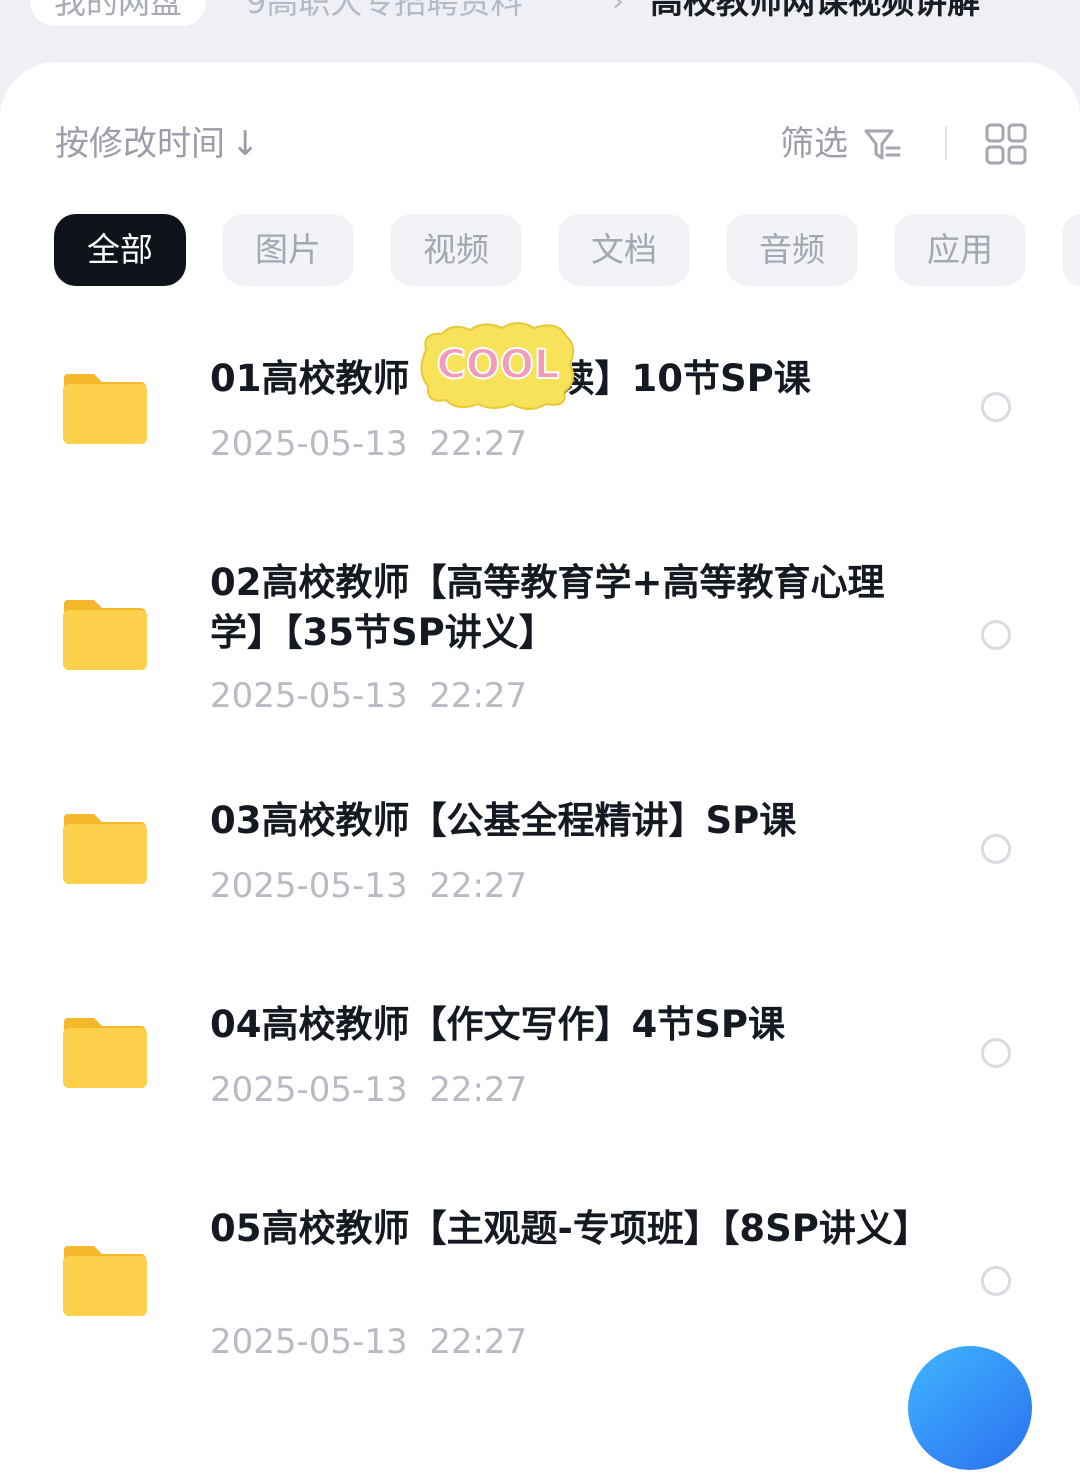 Image resolution: width=1080 pixels, height=1482 pixels. I want to click on file-name: 03高校教师【公基全程精讲】SP课, so click(503, 820).